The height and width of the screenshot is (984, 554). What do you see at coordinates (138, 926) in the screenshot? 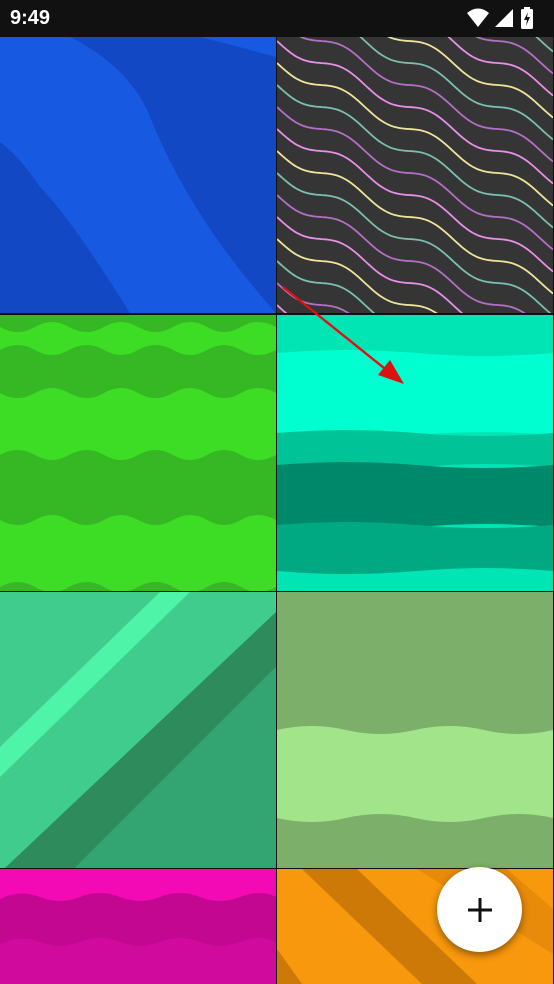
I see `wallpaper-tile-magenta-waves` at bounding box center [138, 926].